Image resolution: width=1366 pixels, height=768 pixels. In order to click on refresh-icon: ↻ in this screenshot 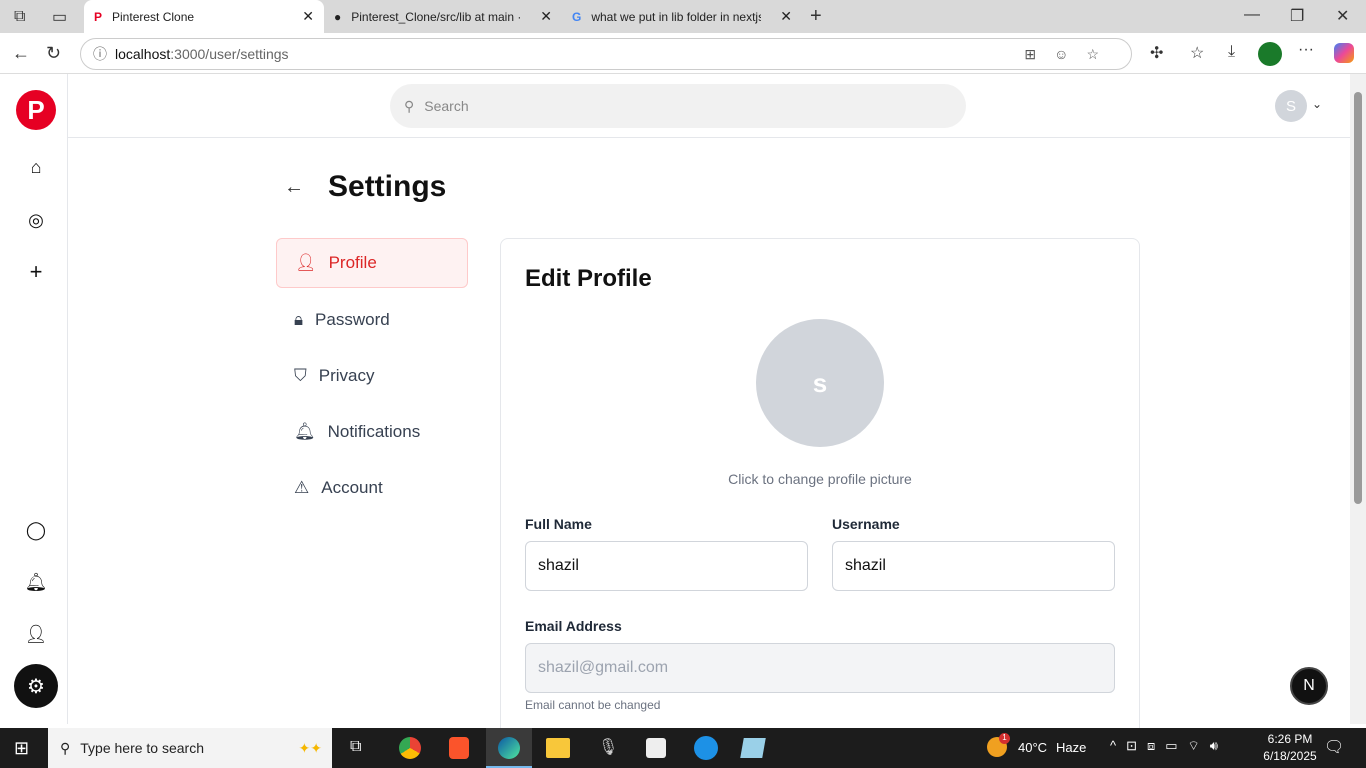, I will do `click(53, 53)`.